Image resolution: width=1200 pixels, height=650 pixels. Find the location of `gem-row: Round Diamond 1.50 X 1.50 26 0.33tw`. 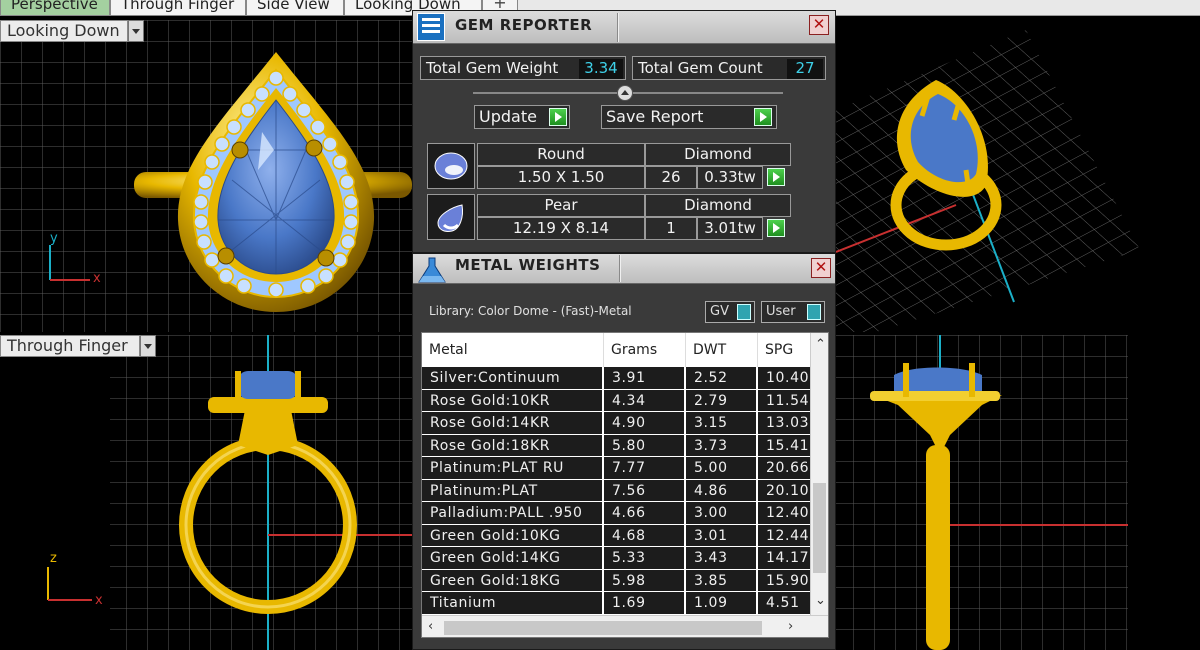

gem-row: Round Diamond 1.50 X 1.50 26 0.33tw is located at coordinates (609, 166).